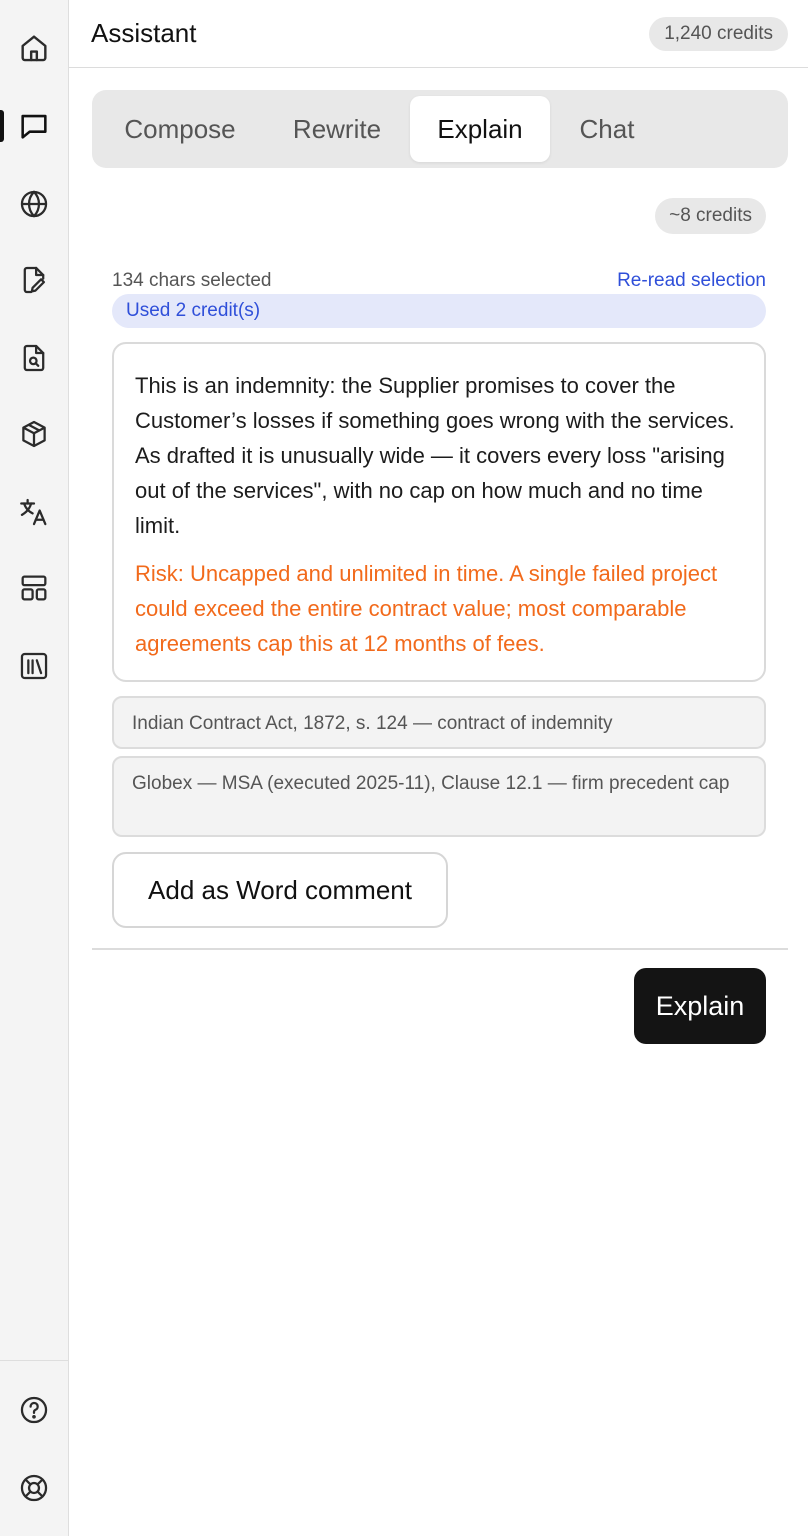 Image resolution: width=808 pixels, height=1536 pixels. What do you see at coordinates (440, 949) in the screenshot?
I see `footer-divider` at bounding box center [440, 949].